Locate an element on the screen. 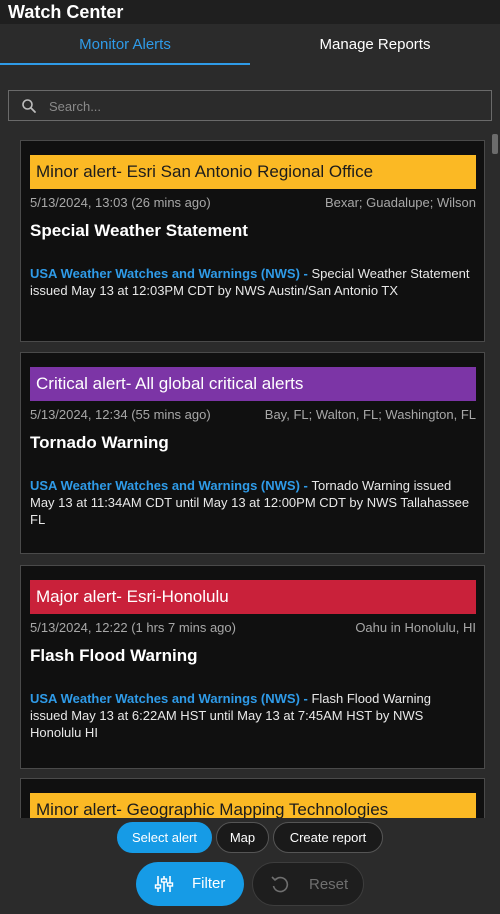  scrollbar-thumb is located at coordinates (495, 144).